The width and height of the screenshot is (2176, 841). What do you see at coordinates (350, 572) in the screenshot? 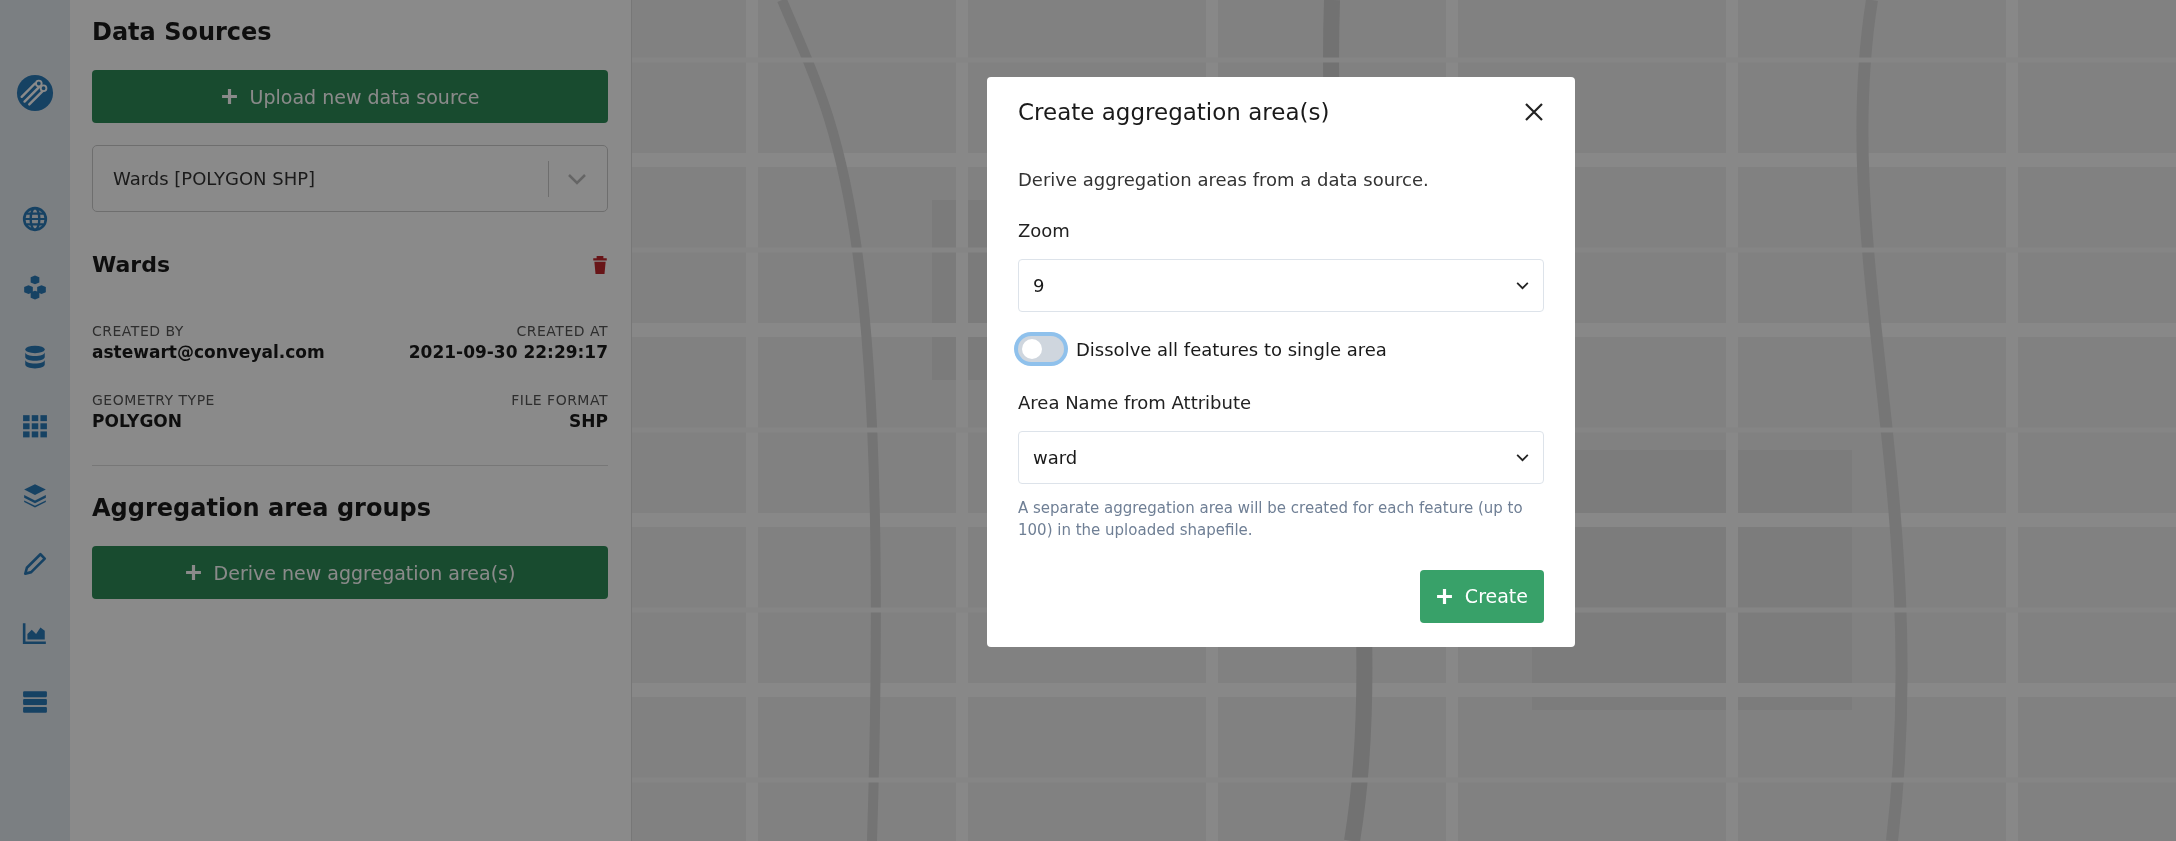
I see `derive-button: Derive new aggregation area(s)` at bounding box center [350, 572].